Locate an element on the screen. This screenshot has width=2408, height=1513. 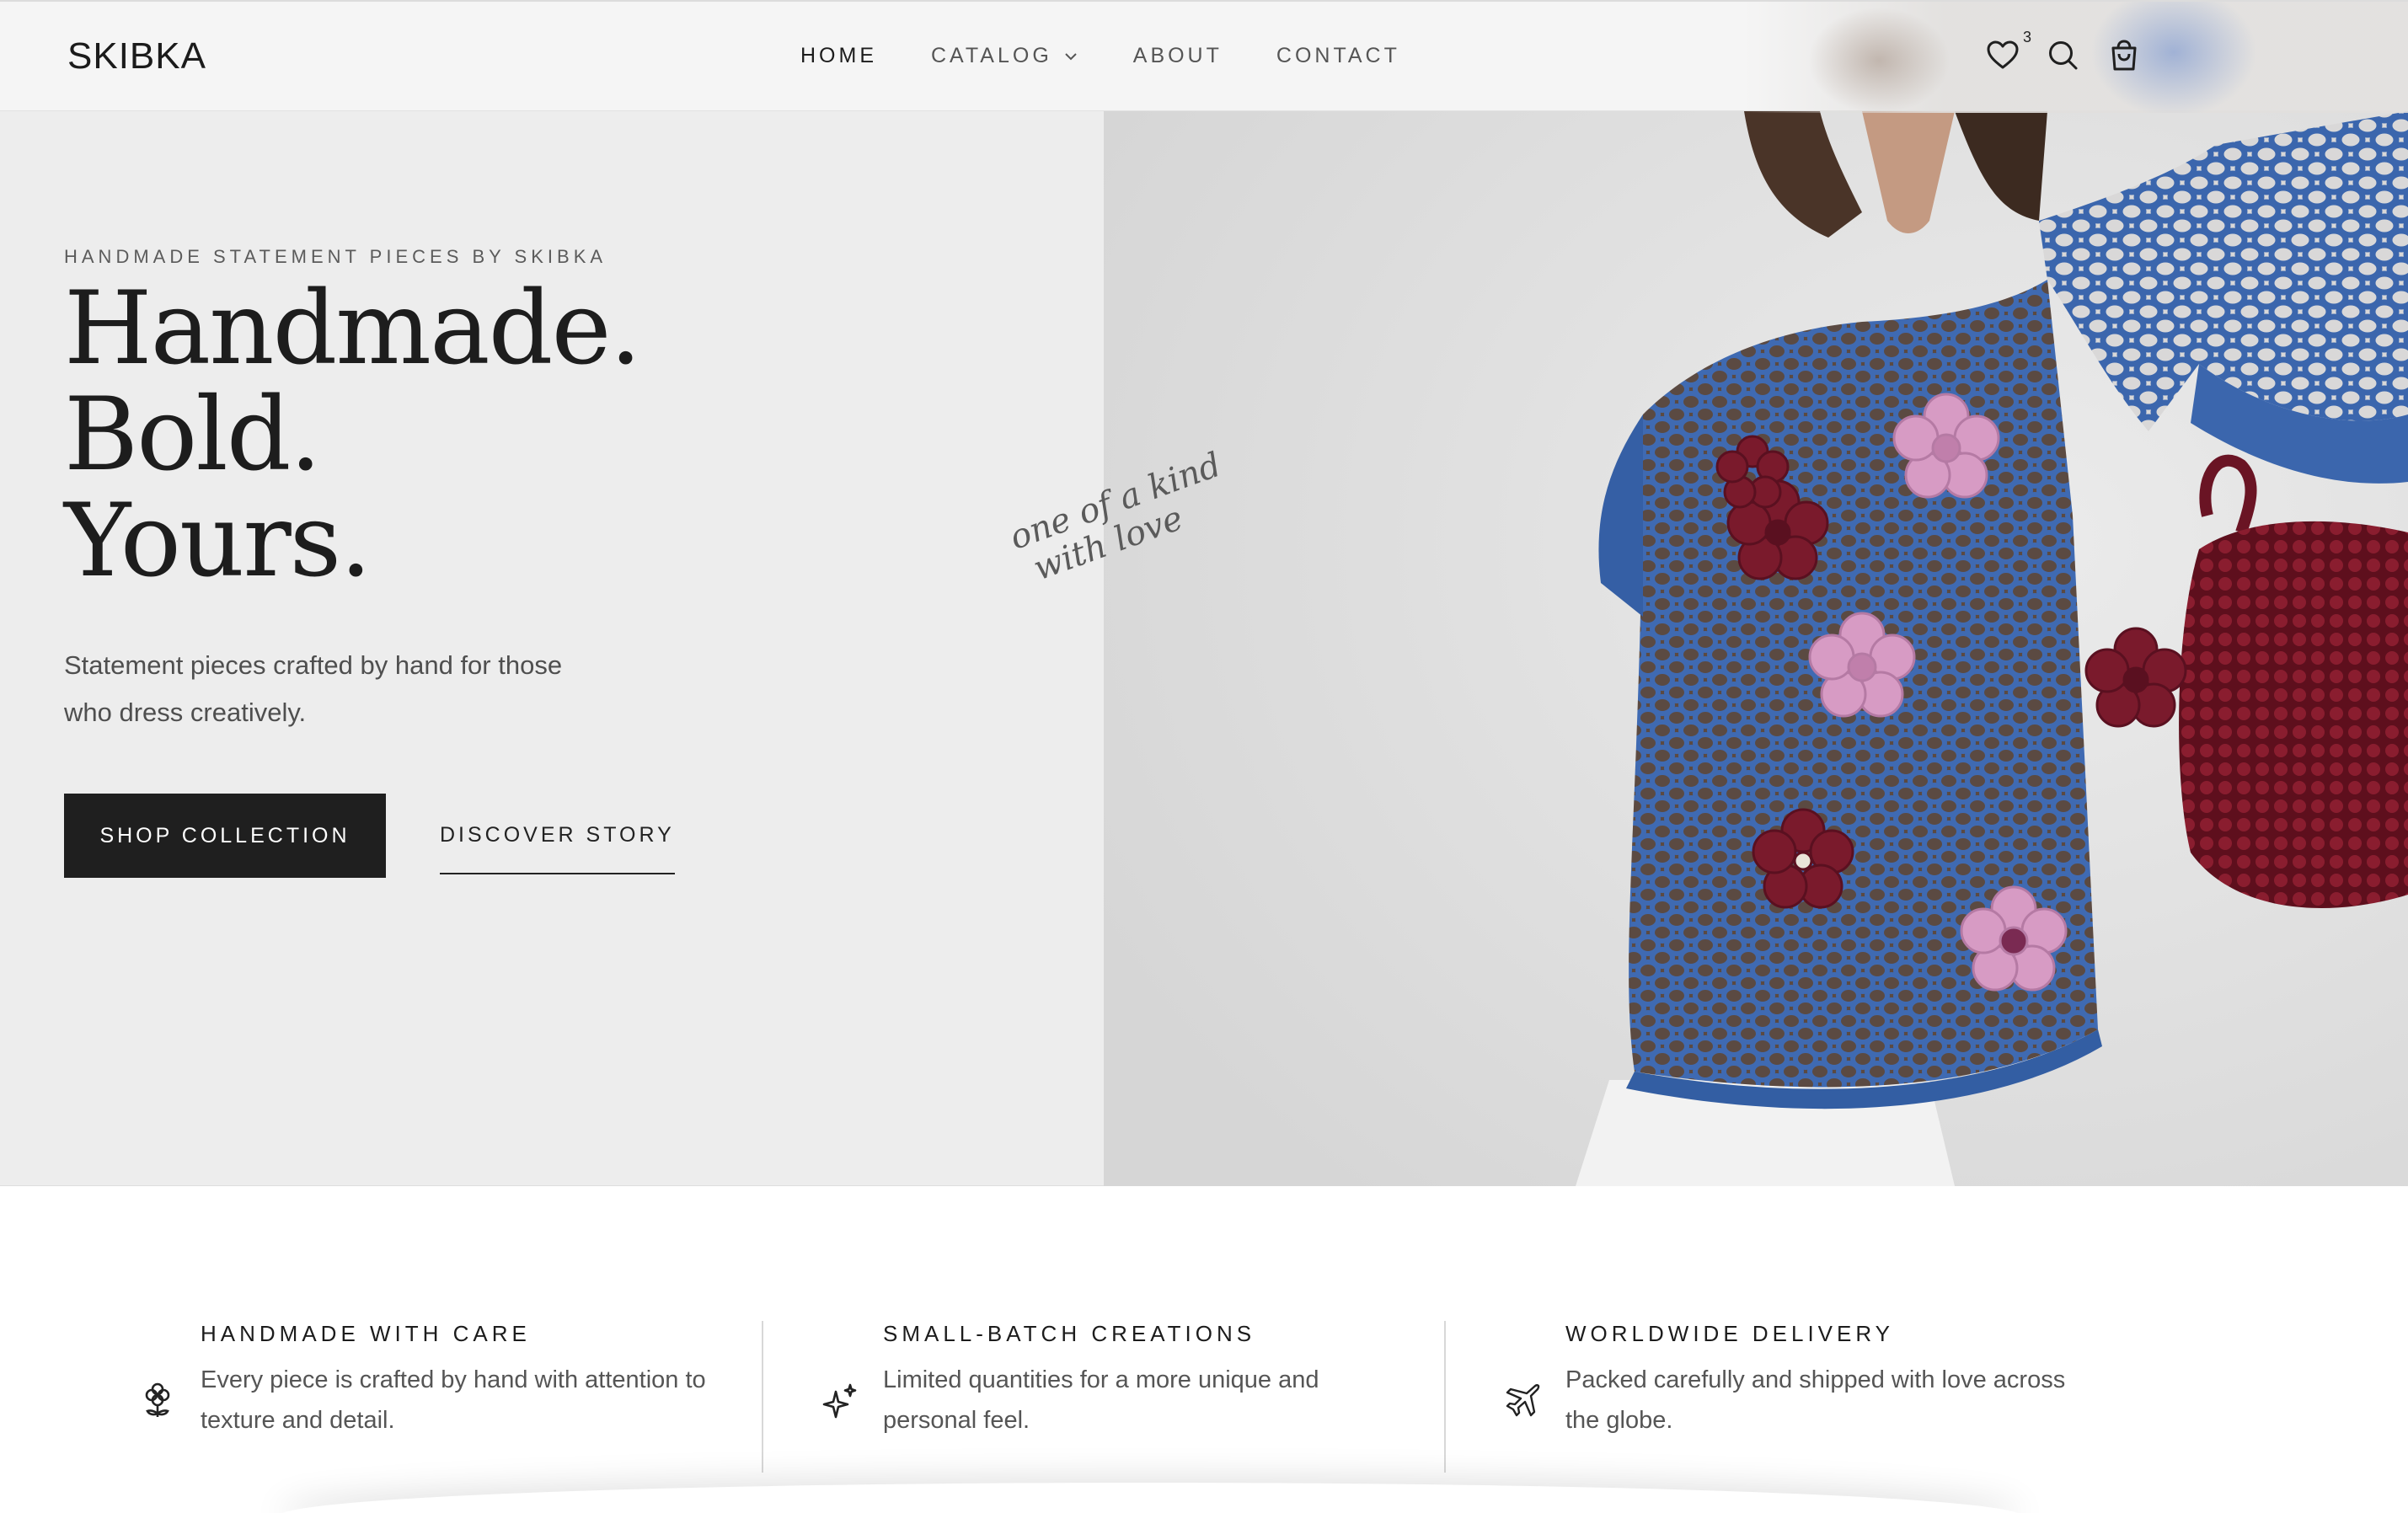
wishlist-button: 3 is located at coordinates (2007, 51).